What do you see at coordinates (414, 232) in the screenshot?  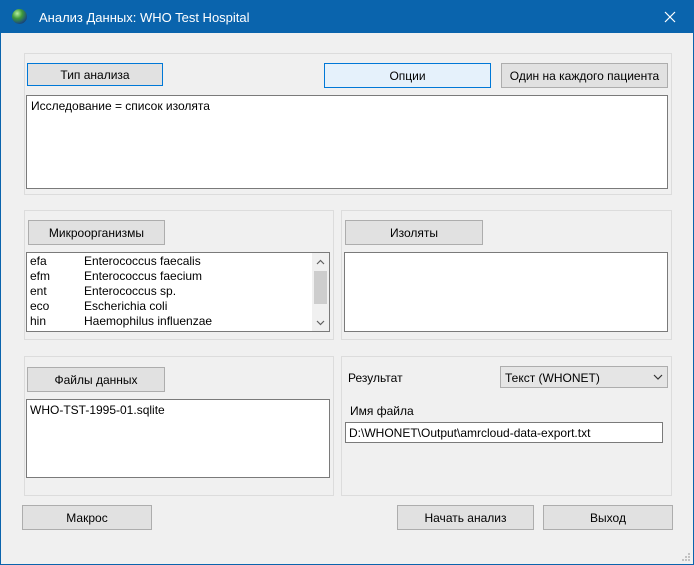 I see `isolates-button: Изоляты` at bounding box center [414, 232].